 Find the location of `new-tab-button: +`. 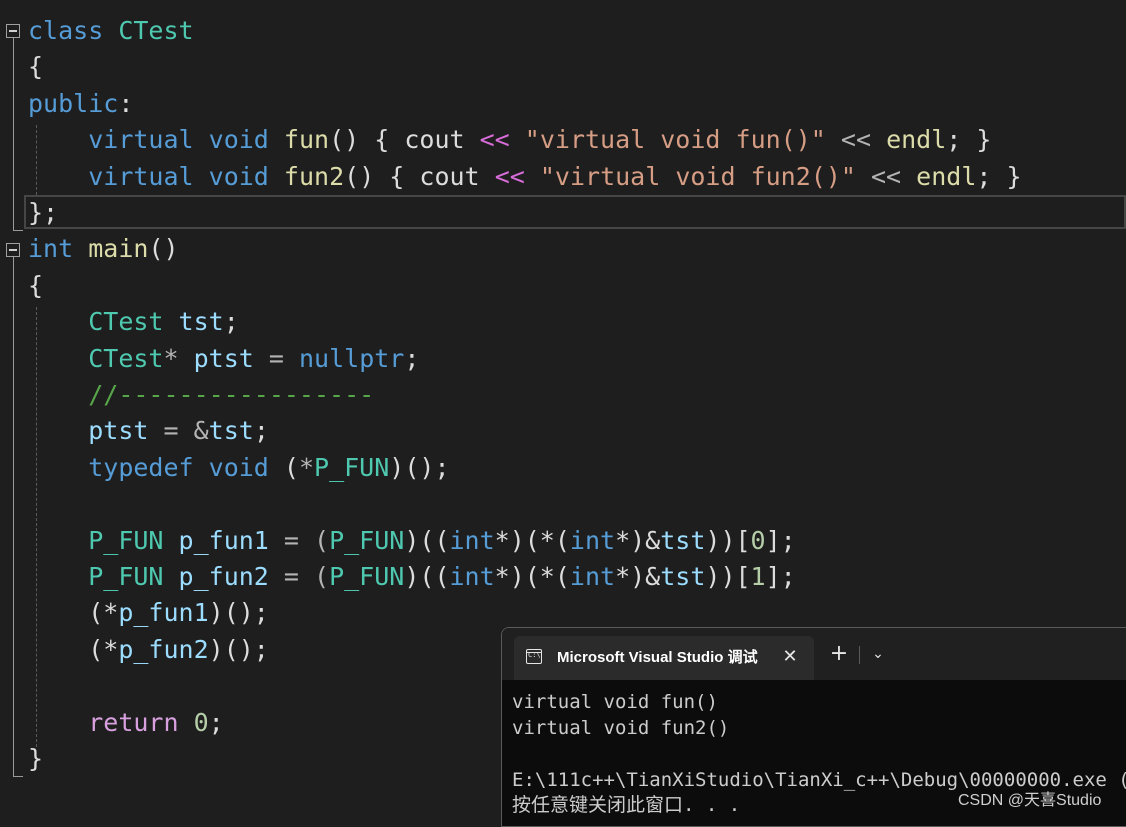

new-tab-button: + is located at coordinates (839, 654).